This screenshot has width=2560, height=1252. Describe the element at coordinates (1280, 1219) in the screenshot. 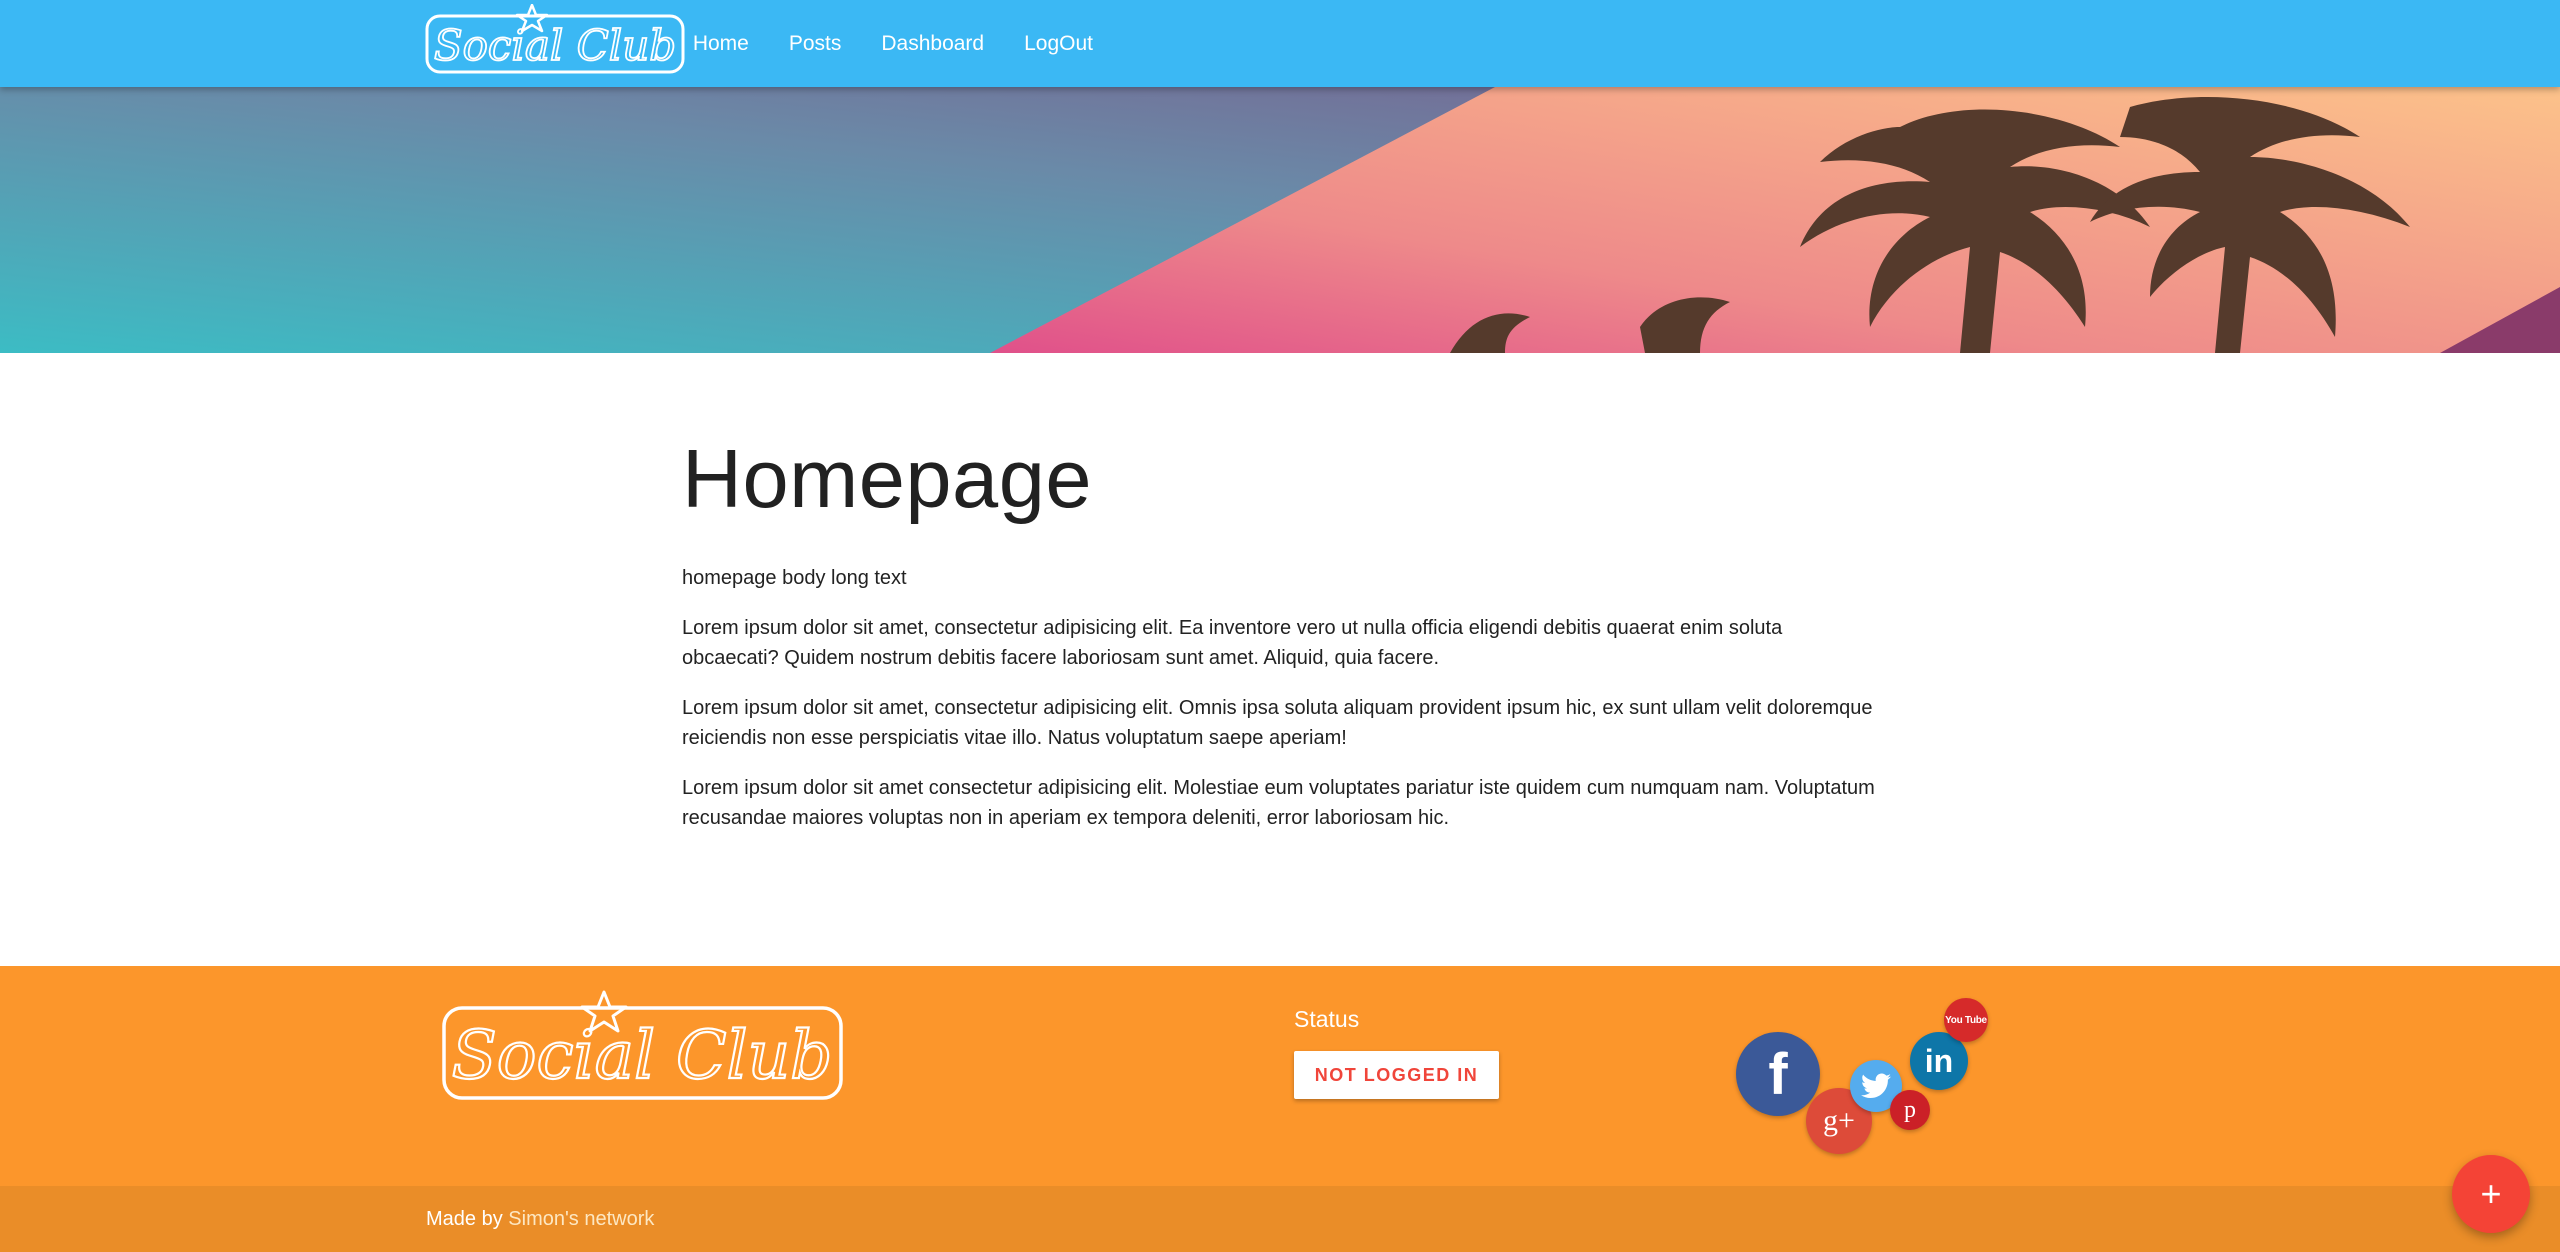

I see `footer-copyright-bar: Made by Simon's network` at that location.